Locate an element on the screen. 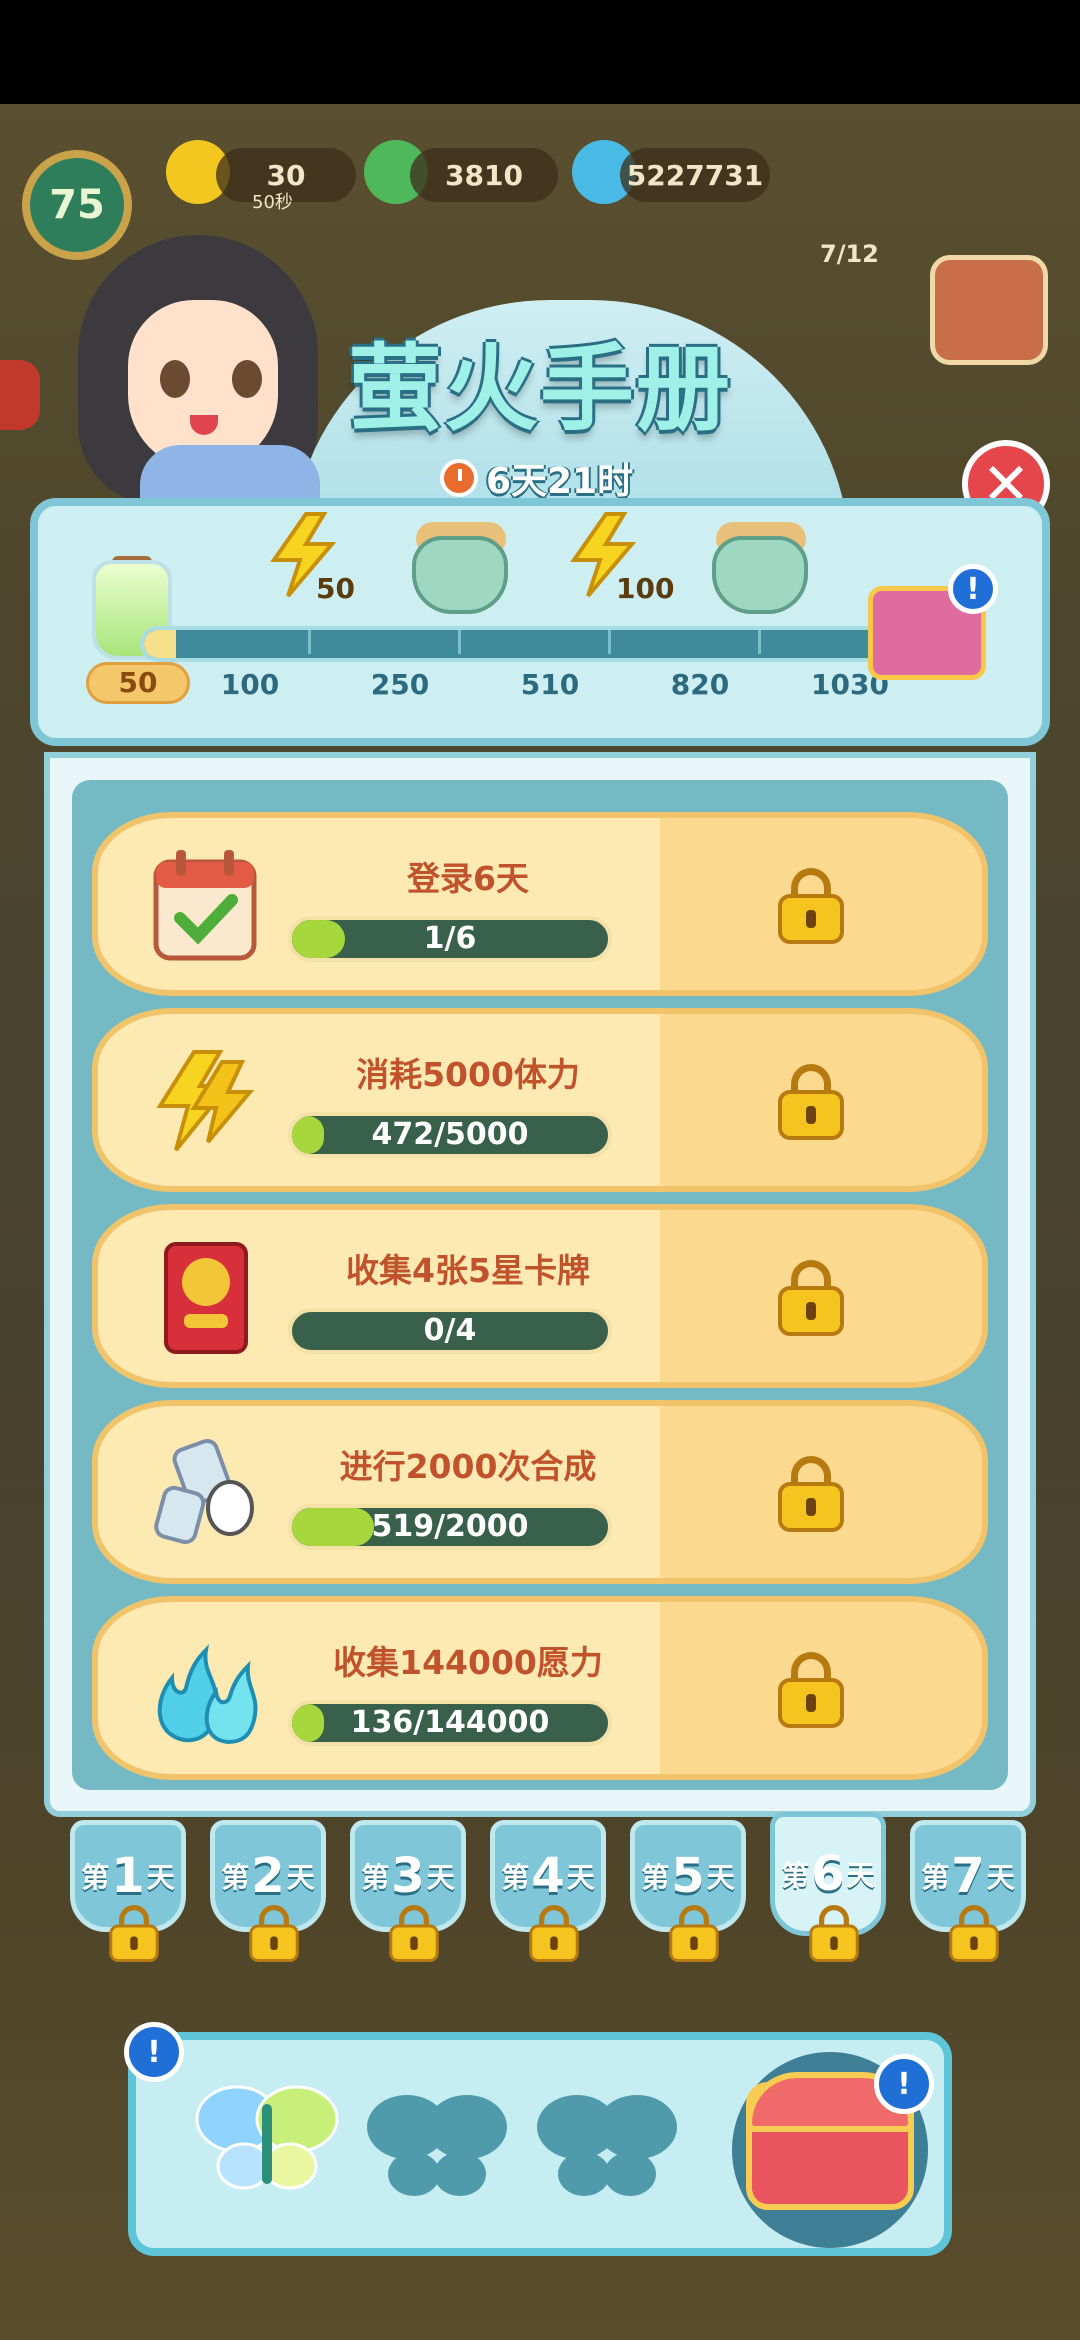 The width and height of the screenshot is (1080, 2340). coin-counter: 3810 is located at coordinates (484, 175).